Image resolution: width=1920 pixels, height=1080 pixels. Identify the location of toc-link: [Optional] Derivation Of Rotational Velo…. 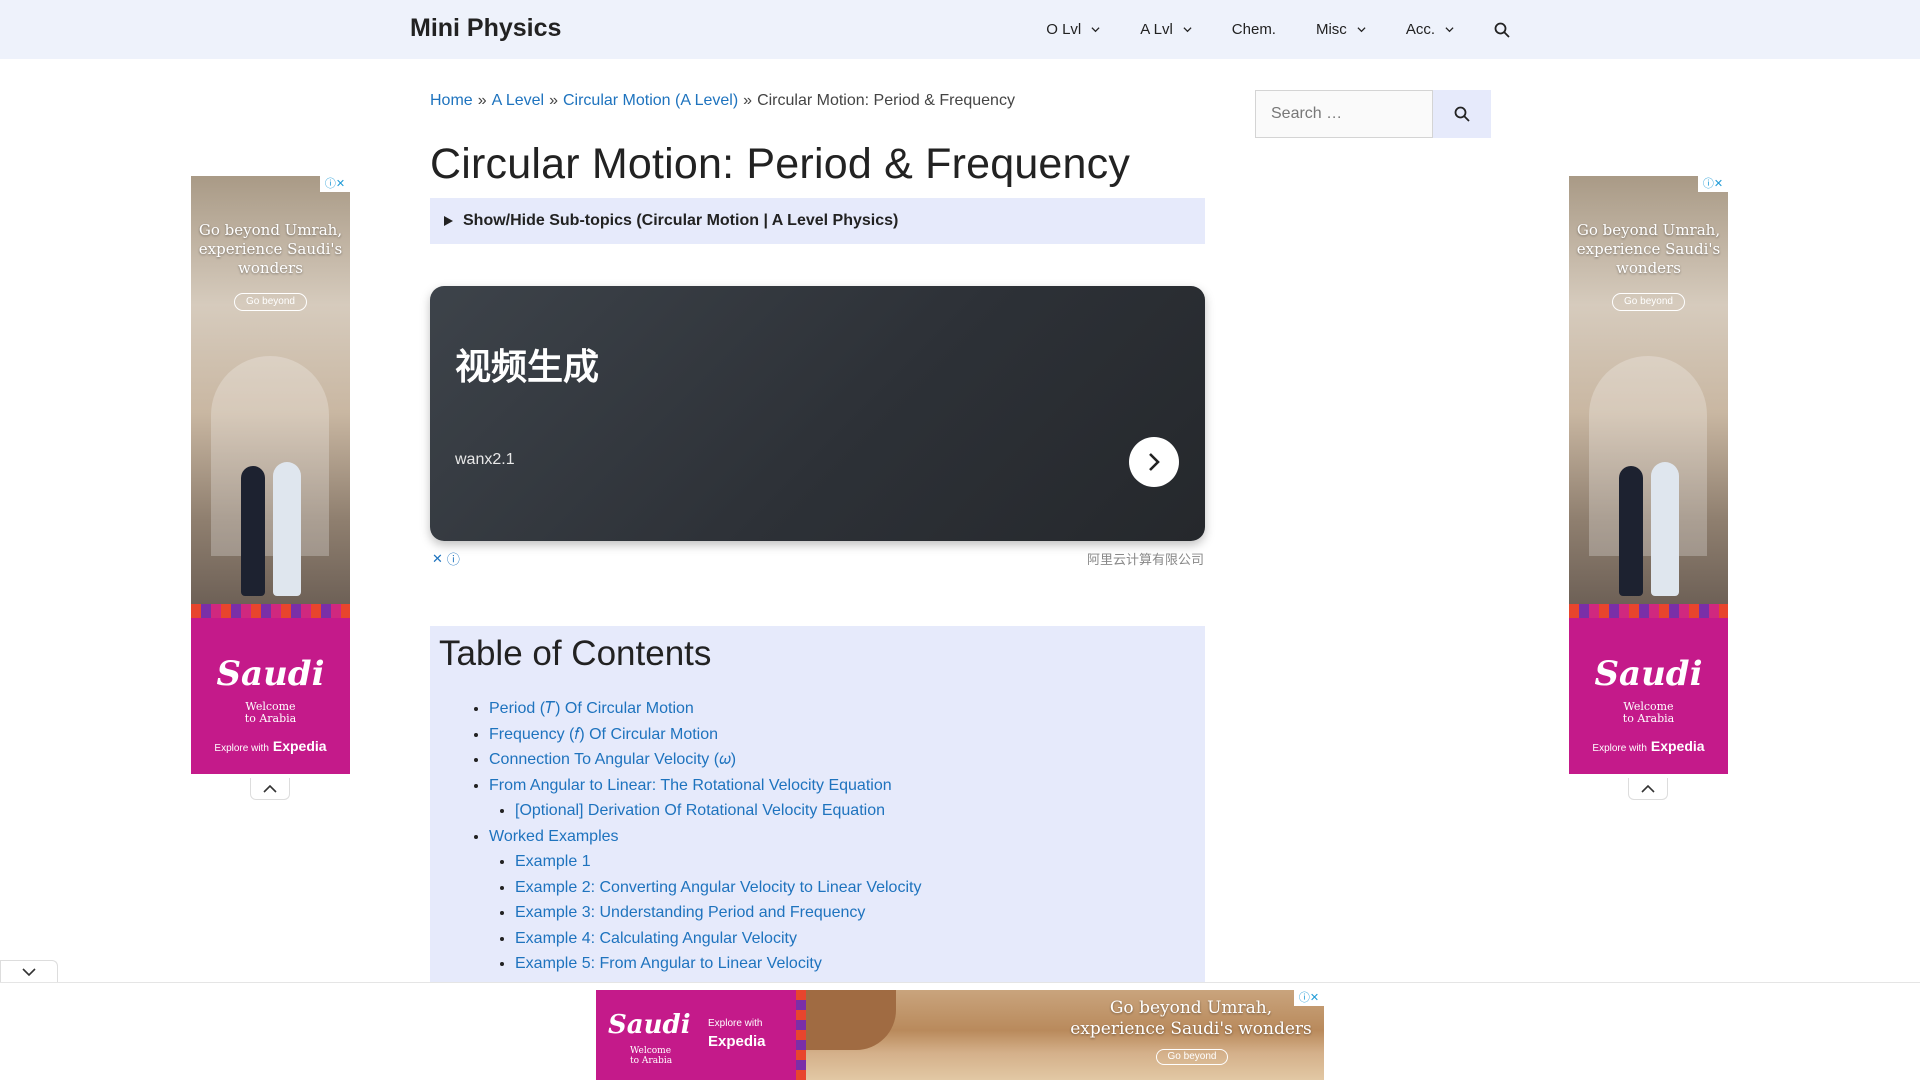
(700, 810).